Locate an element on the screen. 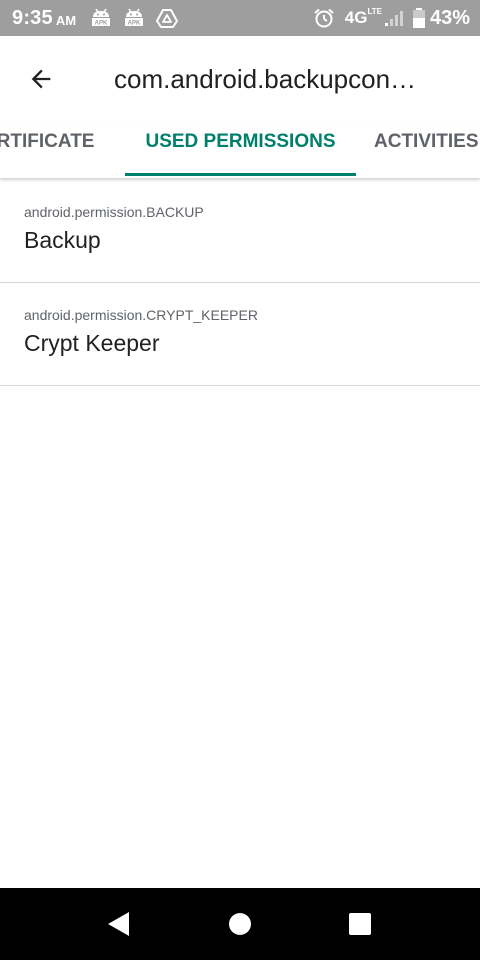 The image size is (480, 960). nav-recents-button is located at coordinates (360, 924).